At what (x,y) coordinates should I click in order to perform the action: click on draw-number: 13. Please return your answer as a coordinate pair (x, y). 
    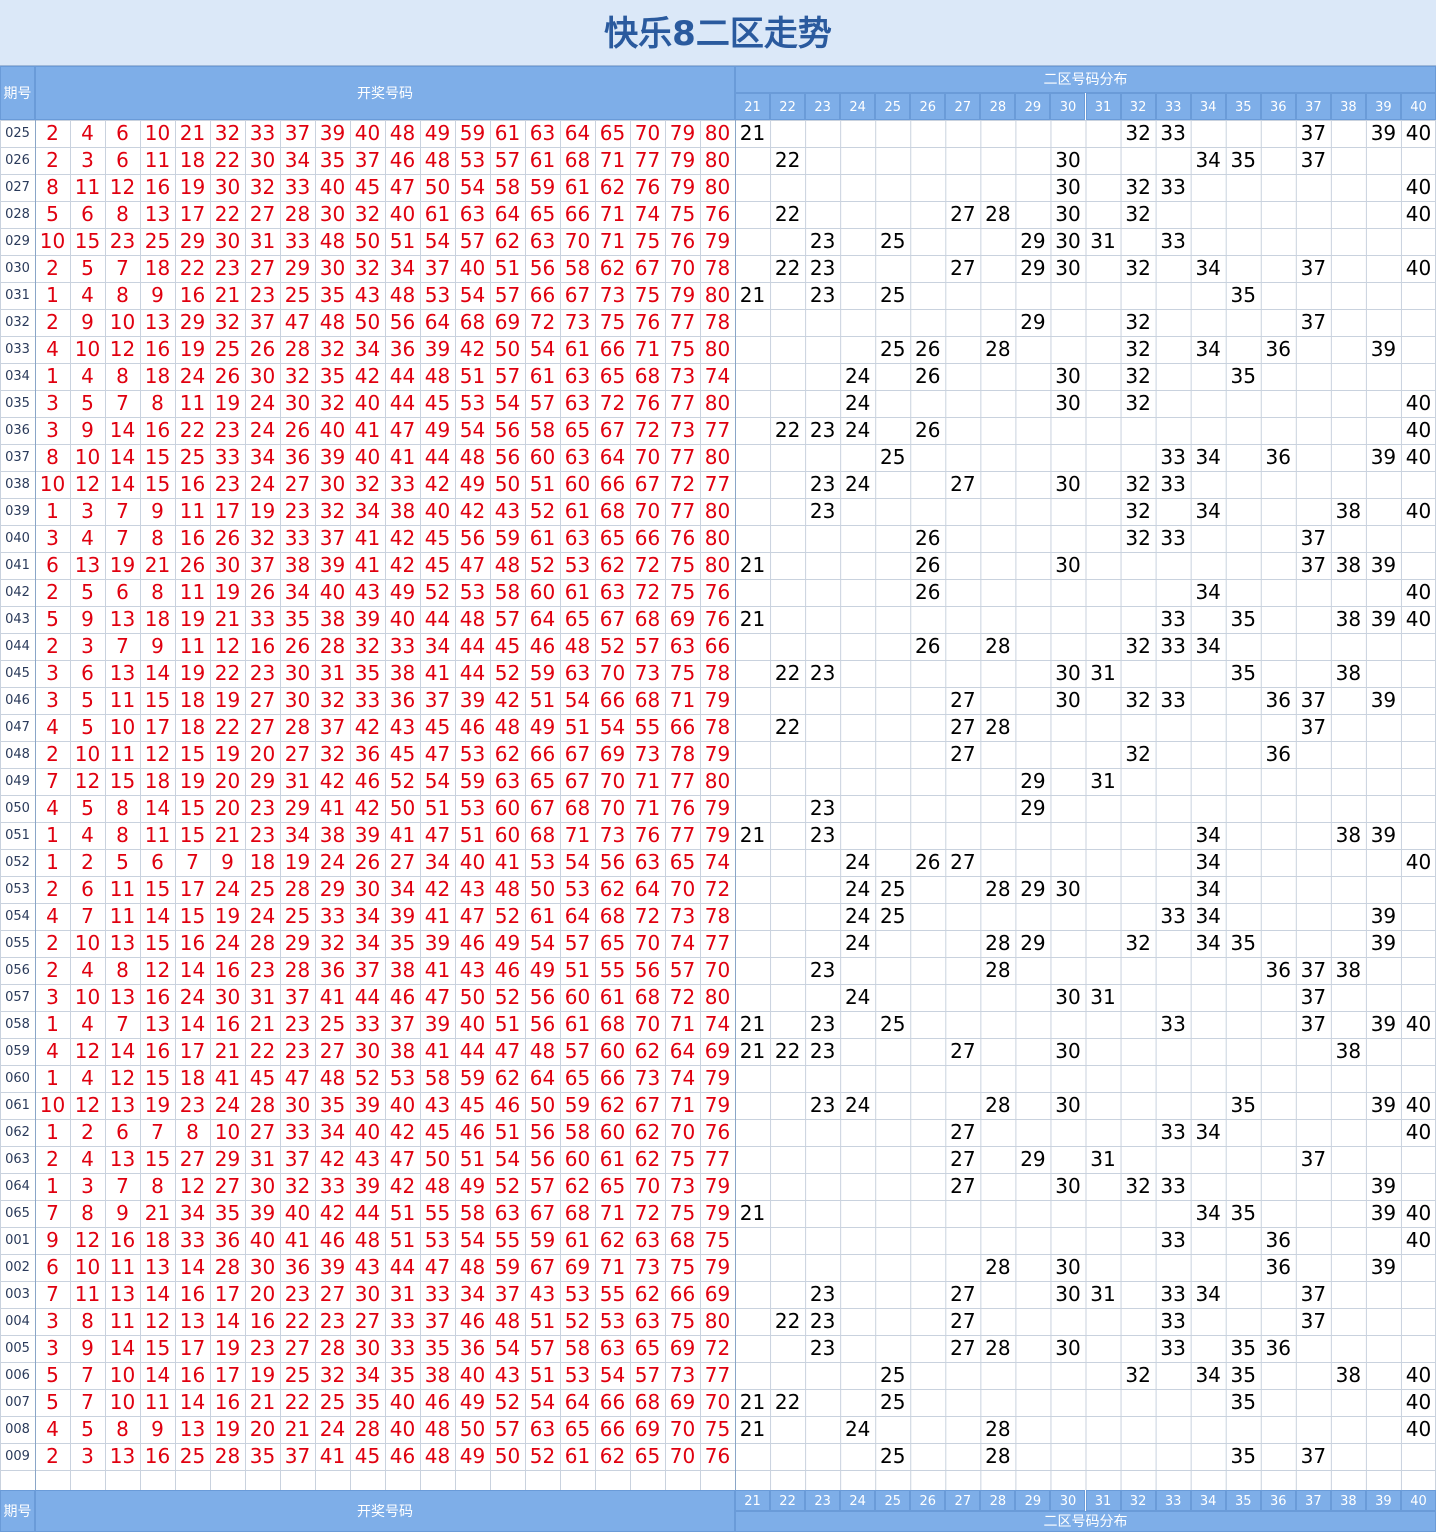
    Looking at the image, I should click on (157, 1024).